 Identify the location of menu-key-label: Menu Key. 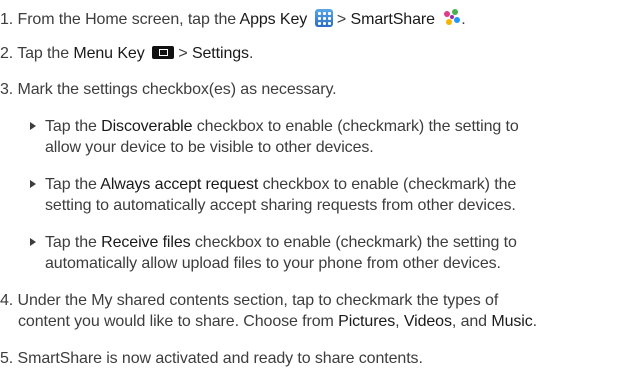
(109, 53).